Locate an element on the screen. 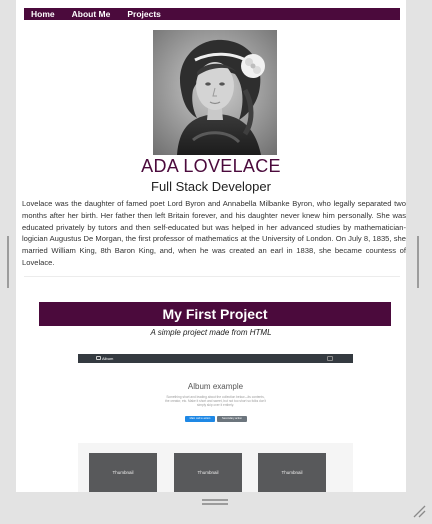 Image resolution: width=432 pixels, height=524 pixels. resize-corner-icon is located at coordinates (419, 511).